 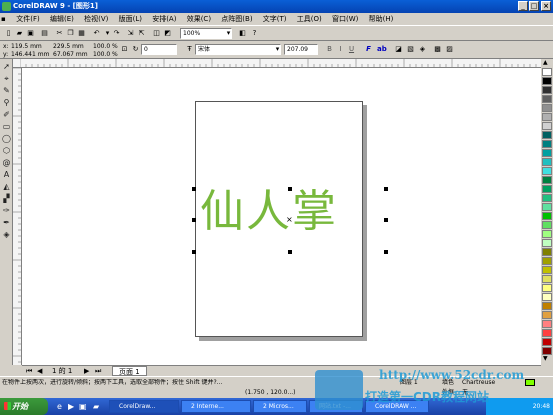 I want to click on transparency-icon: ◧, so click(x=242, y=33).